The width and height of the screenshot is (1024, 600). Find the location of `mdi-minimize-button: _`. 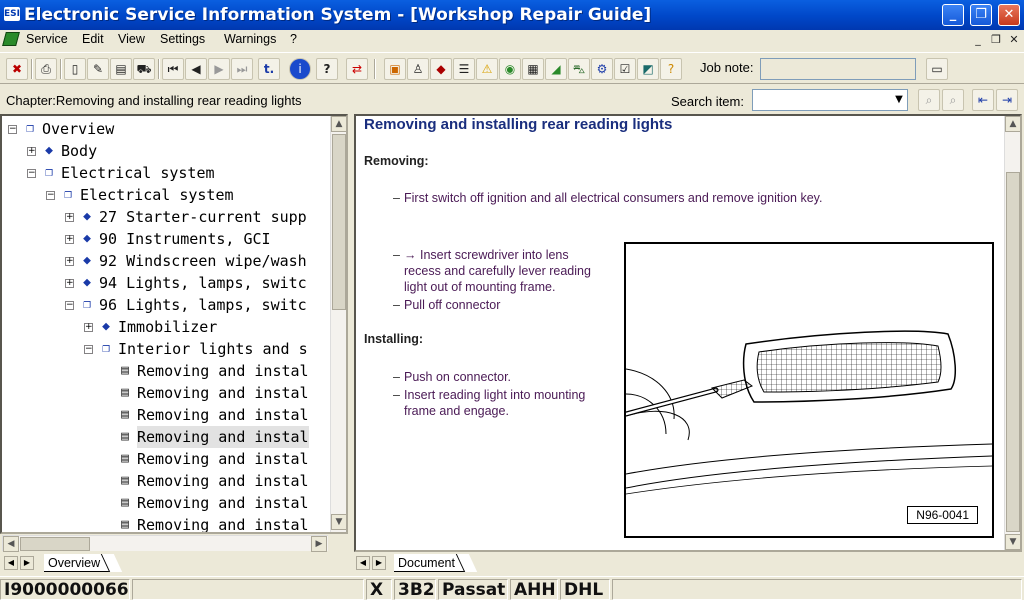

mdi-minimize-button: _ is located at coordinates (978, 40).